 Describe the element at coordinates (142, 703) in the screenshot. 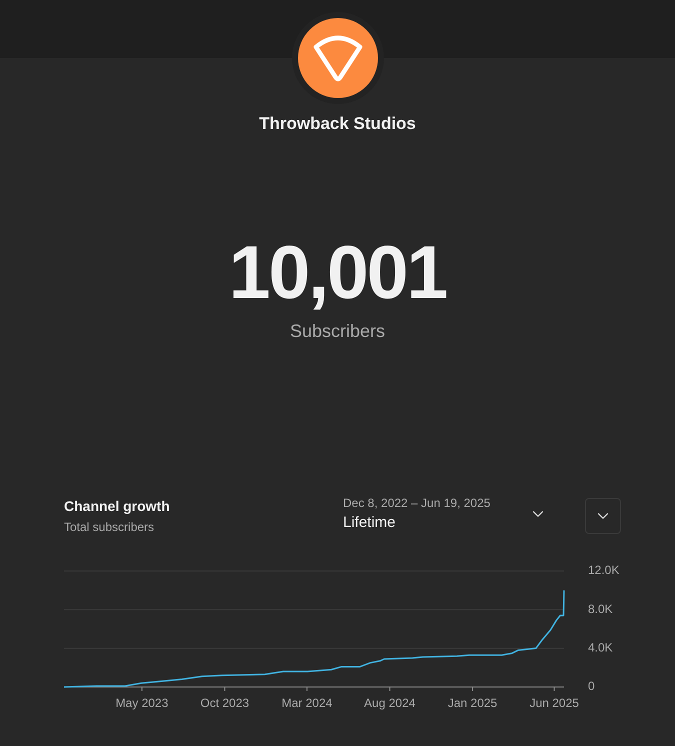

I see `axis-label: May 2023` at that location.